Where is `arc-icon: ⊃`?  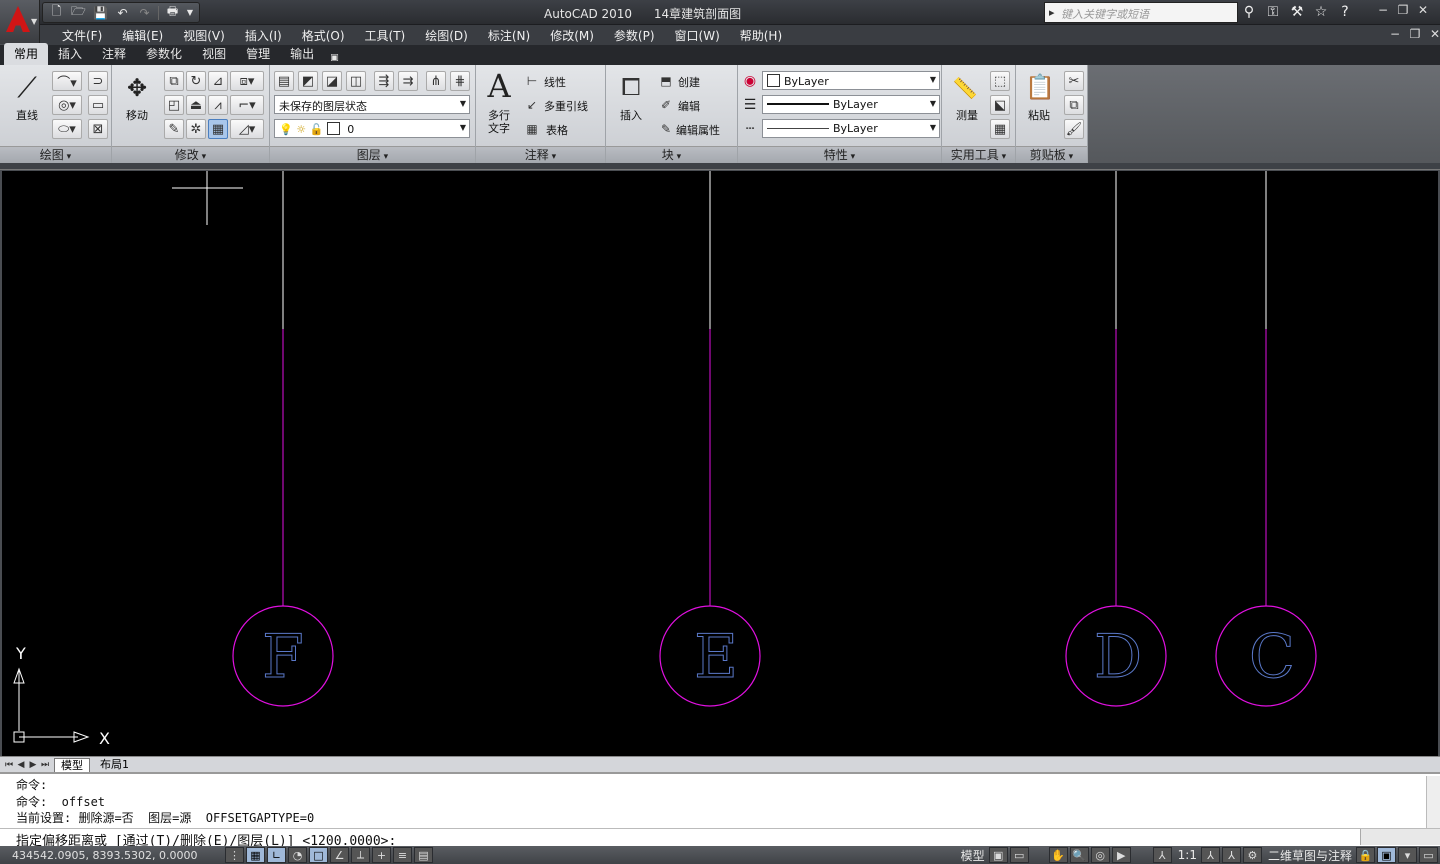 arc-icon: ⊃ is located at coordinates (98, 81).